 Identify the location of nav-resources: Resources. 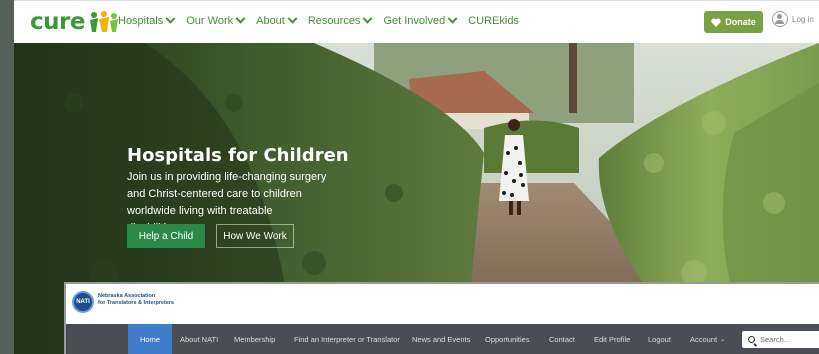
(340, 20).